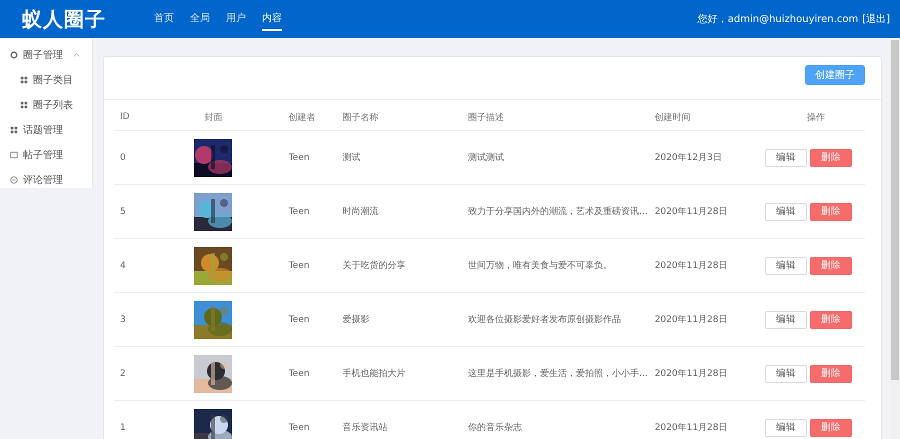 The height and width of the screenshot is (439, 900). What do you see at coordinates (46, 79) in the screenshot?
I see `sidebar-subitem: 圈子类目` at bounding box center [46, 79].